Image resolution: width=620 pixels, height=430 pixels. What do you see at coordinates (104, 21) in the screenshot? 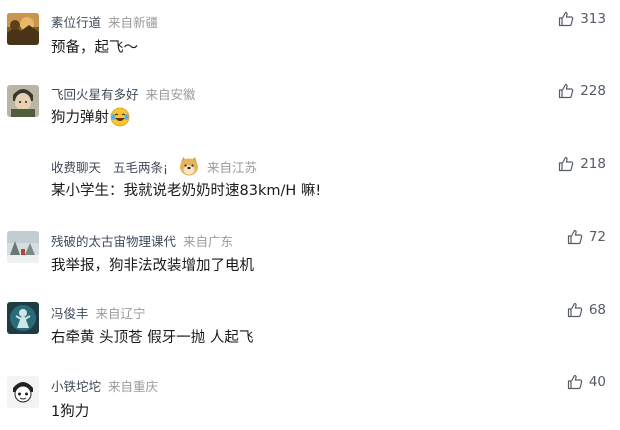
I see `comment-meta: 素位行道 来自新疆` at bounding box center [104, 21].